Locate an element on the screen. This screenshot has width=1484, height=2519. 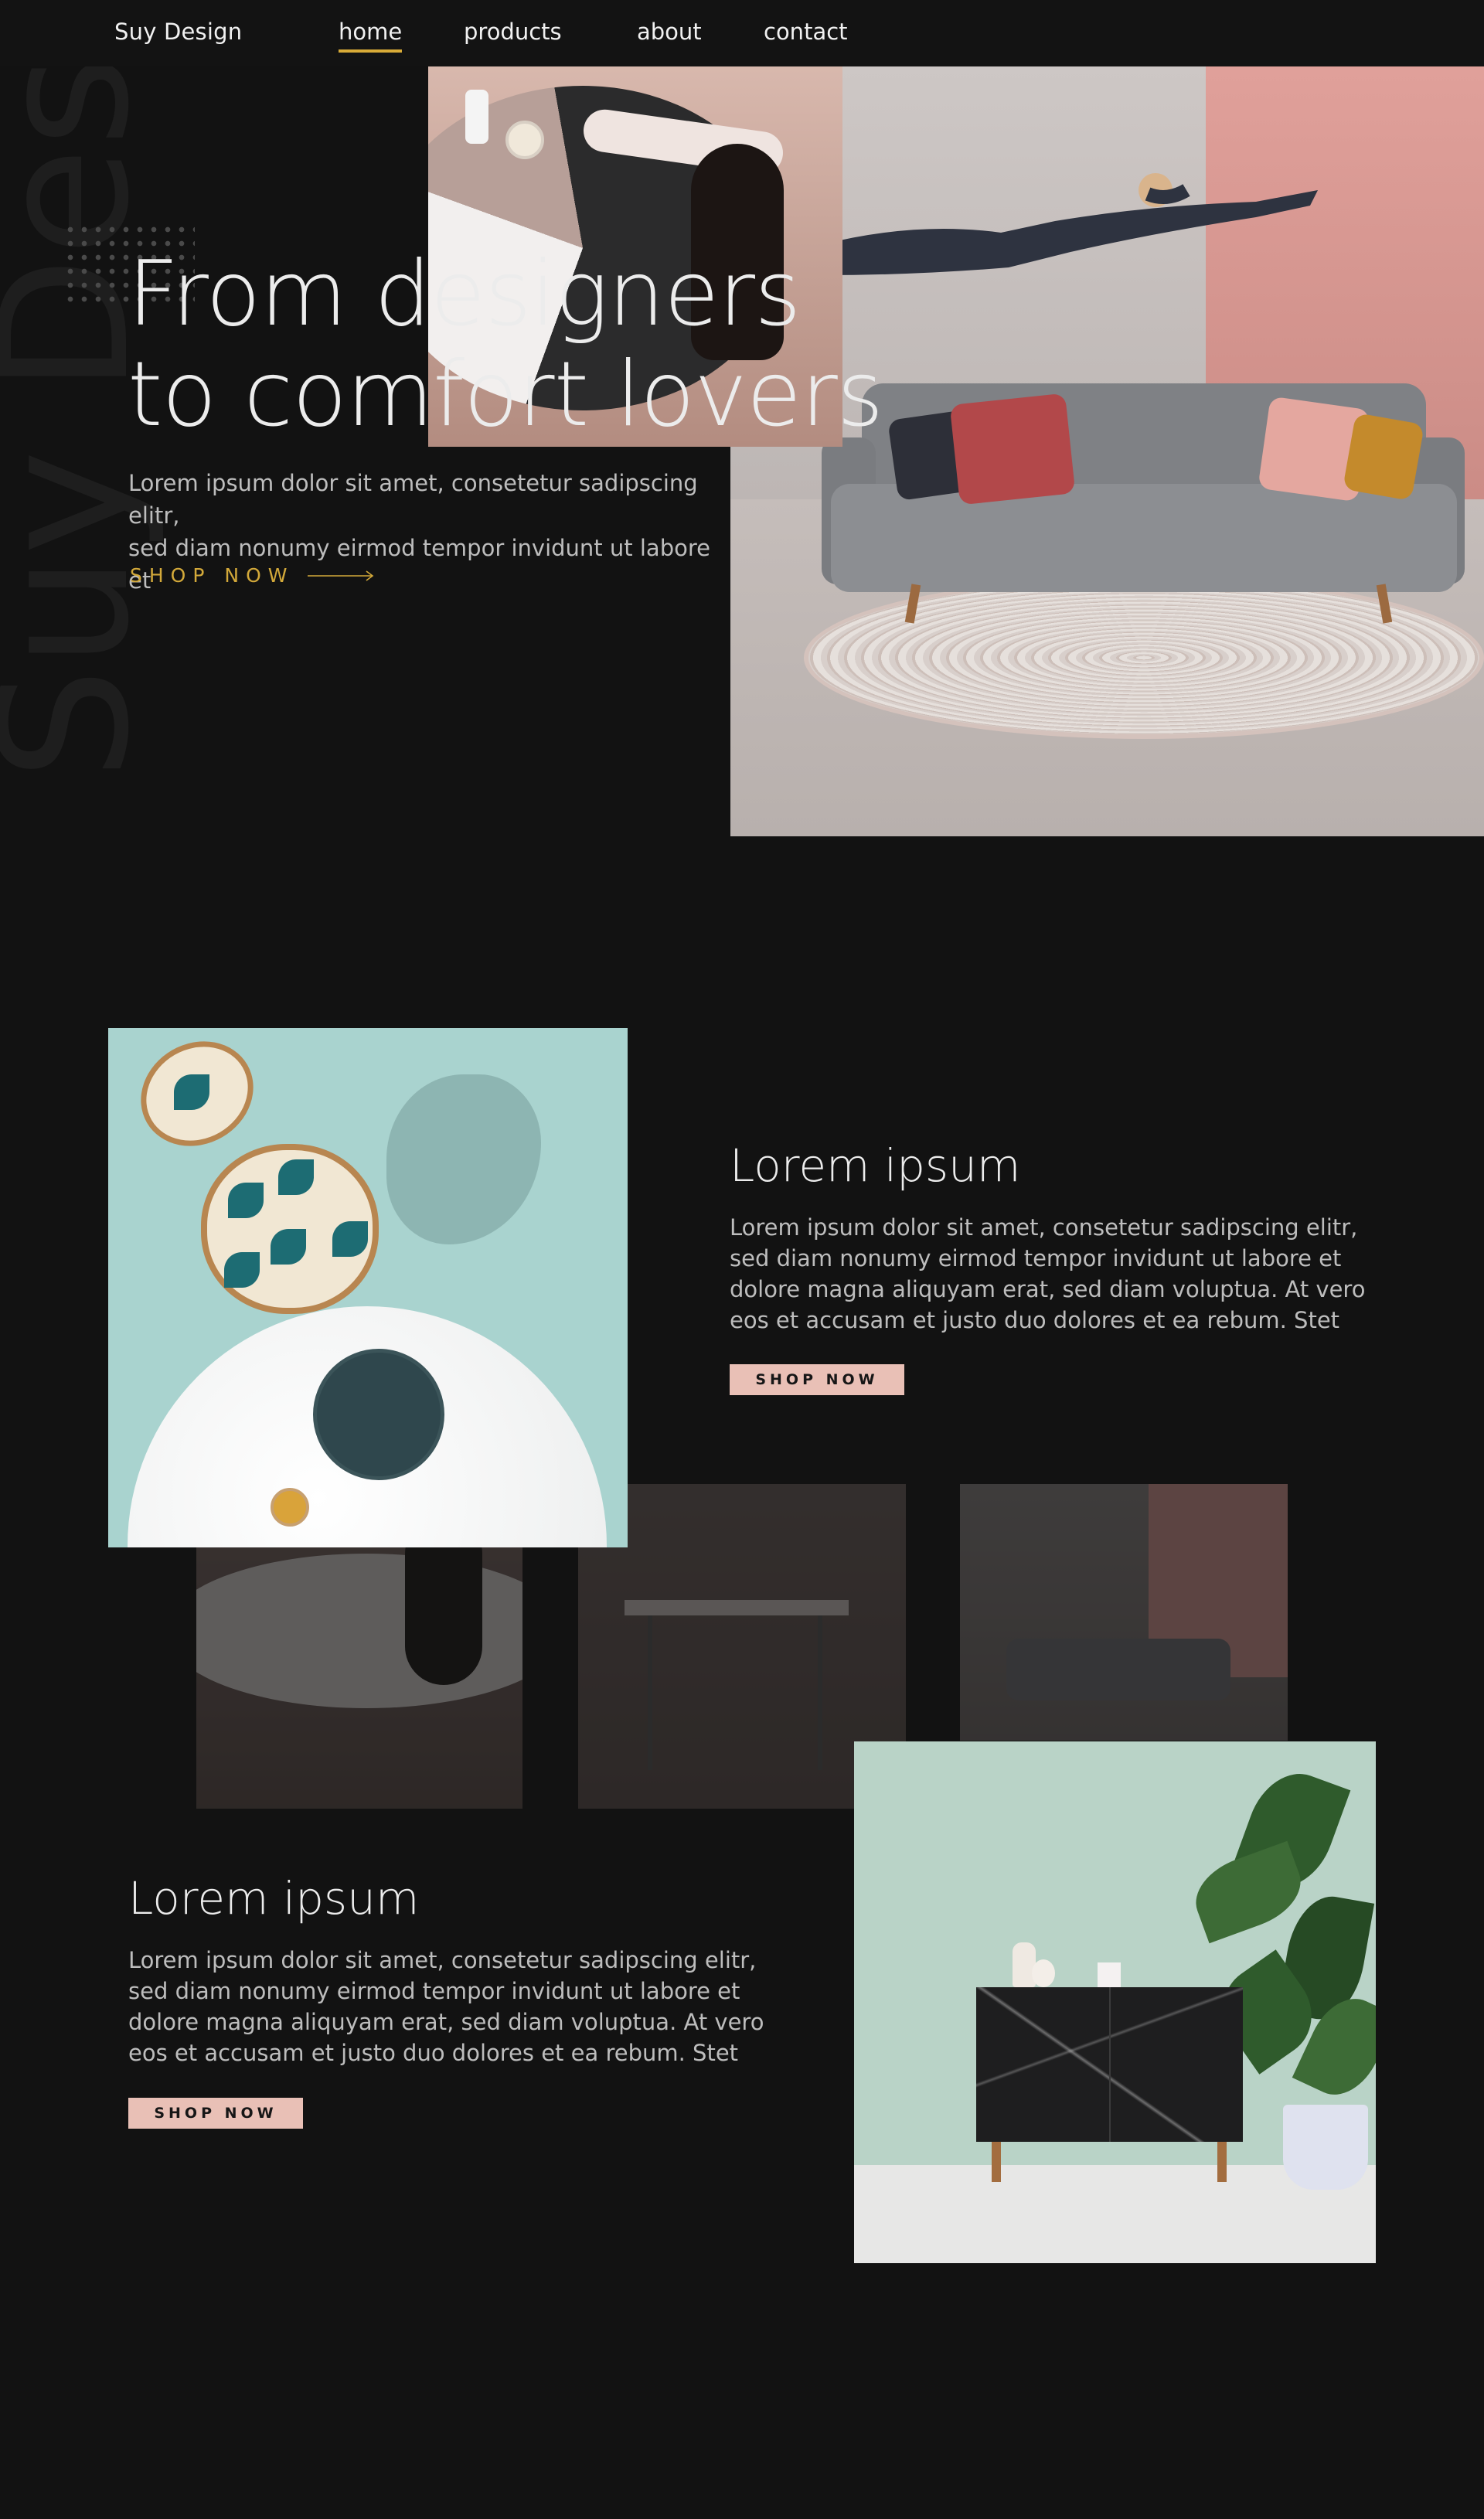
arrow-right-icon is located at coordinates (341, 575).